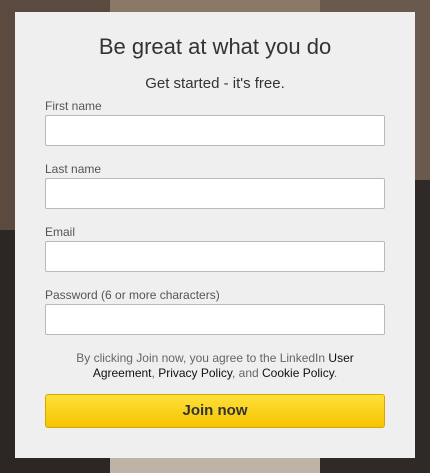 The image size is (430, 473). I want to click on last-name-field, so click(215, 193).